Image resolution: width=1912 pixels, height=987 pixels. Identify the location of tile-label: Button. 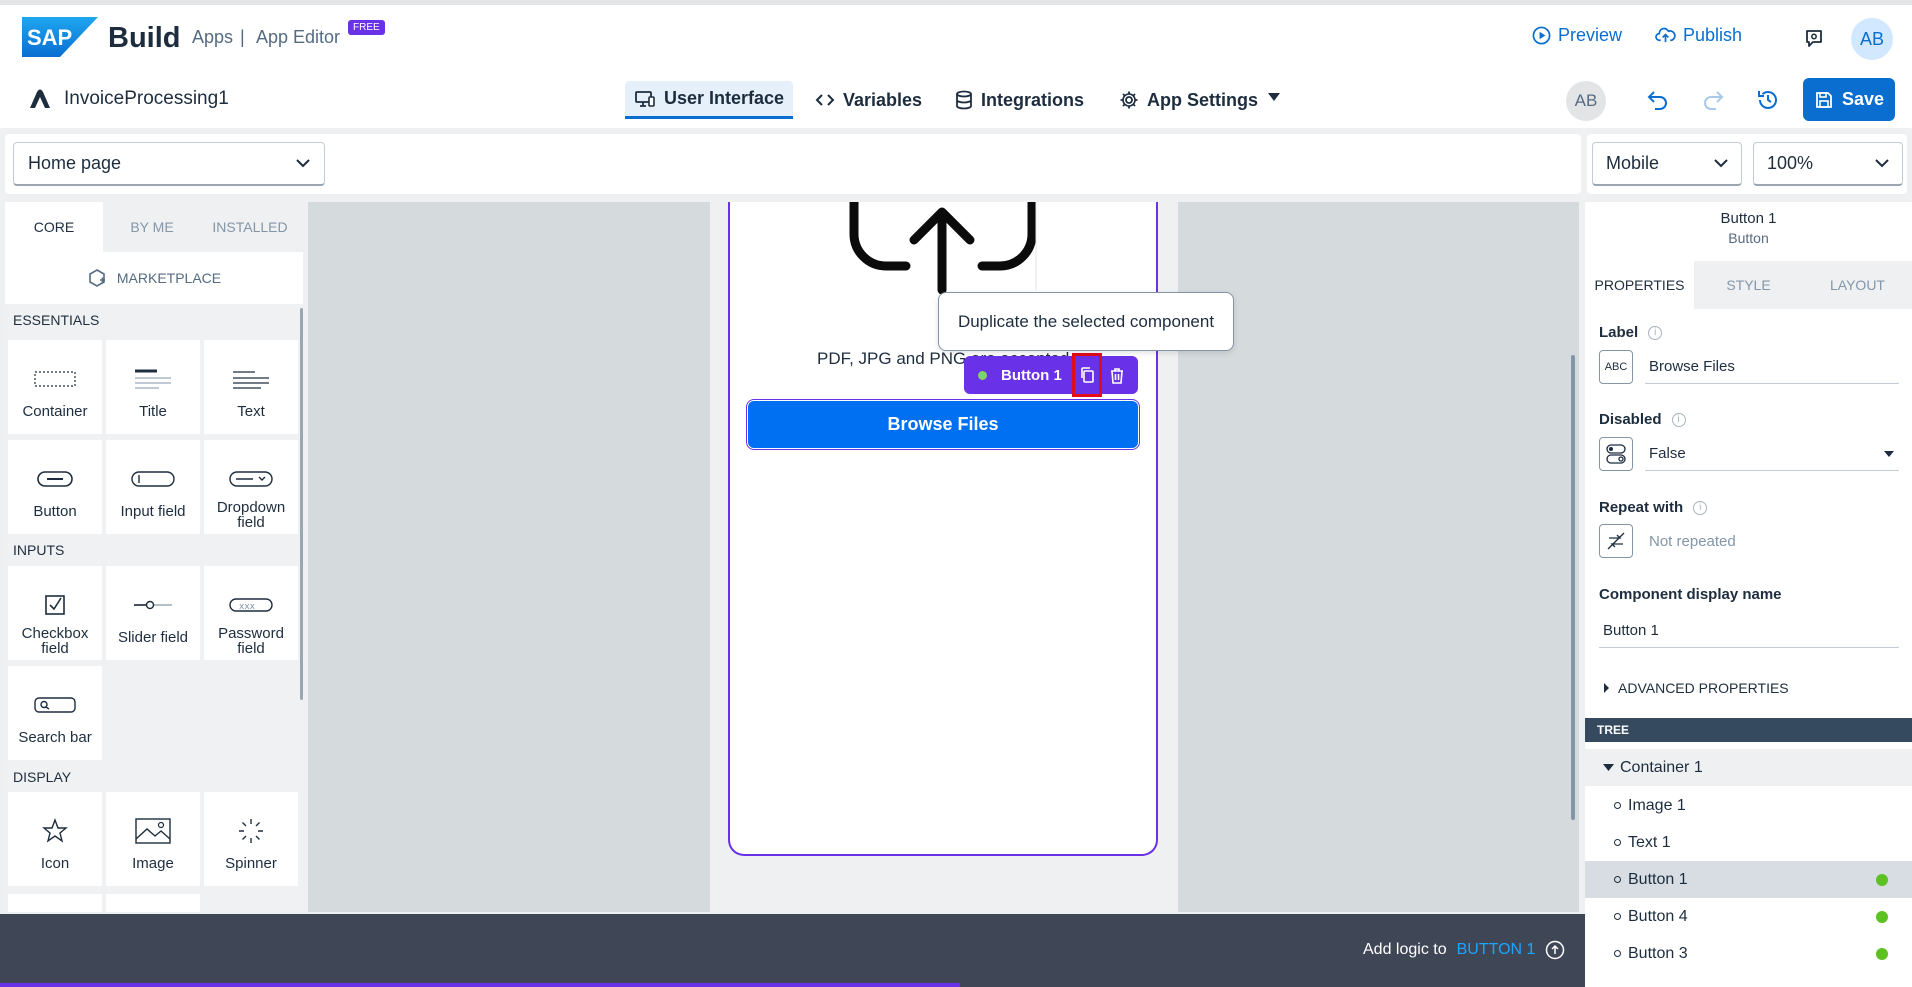
(55, 511).